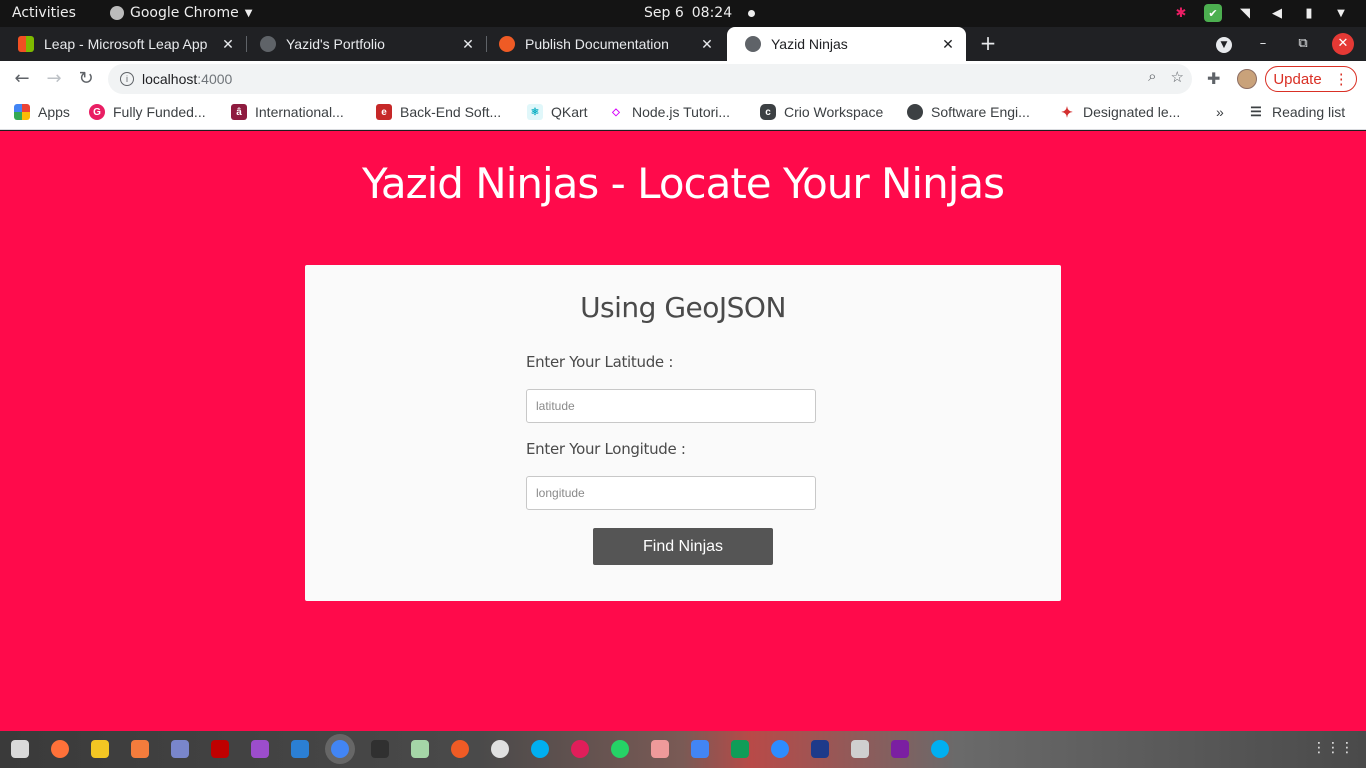  I want to click on video-player-icon, so click(260, 749).